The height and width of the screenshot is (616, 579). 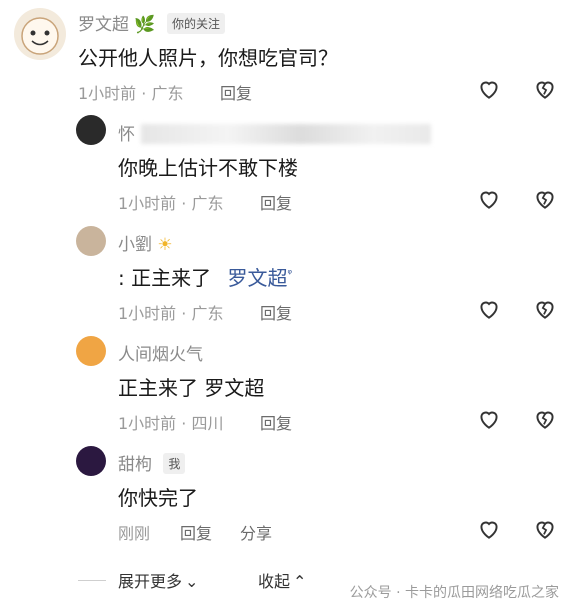 I want to click on mention-link: 罗文超, so click(x=257, y=278).